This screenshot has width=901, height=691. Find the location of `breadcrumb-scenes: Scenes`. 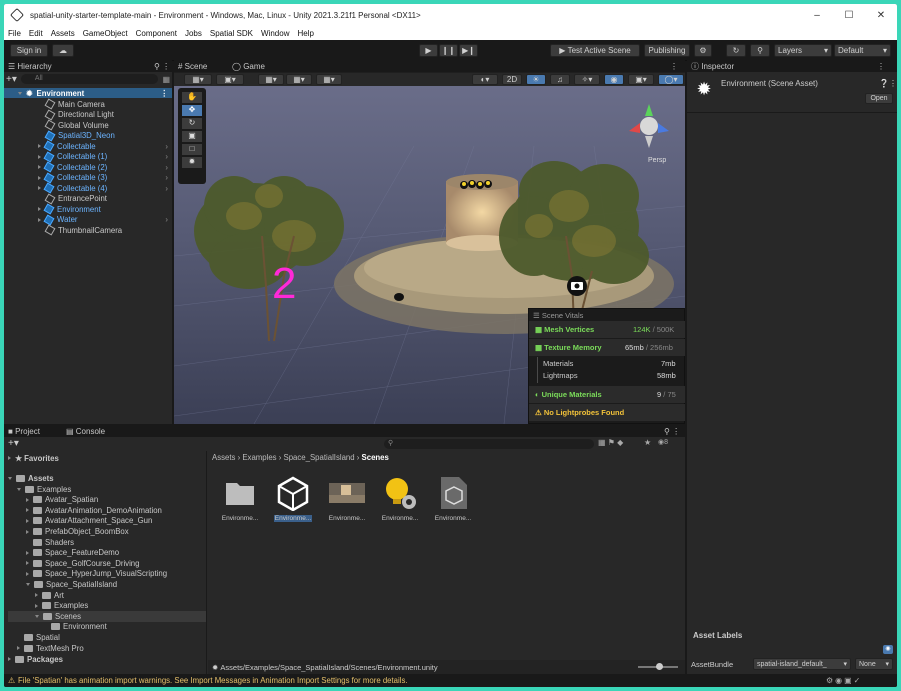

breadcrumb-scenes: Scenes is located at coordinates (375, 457).